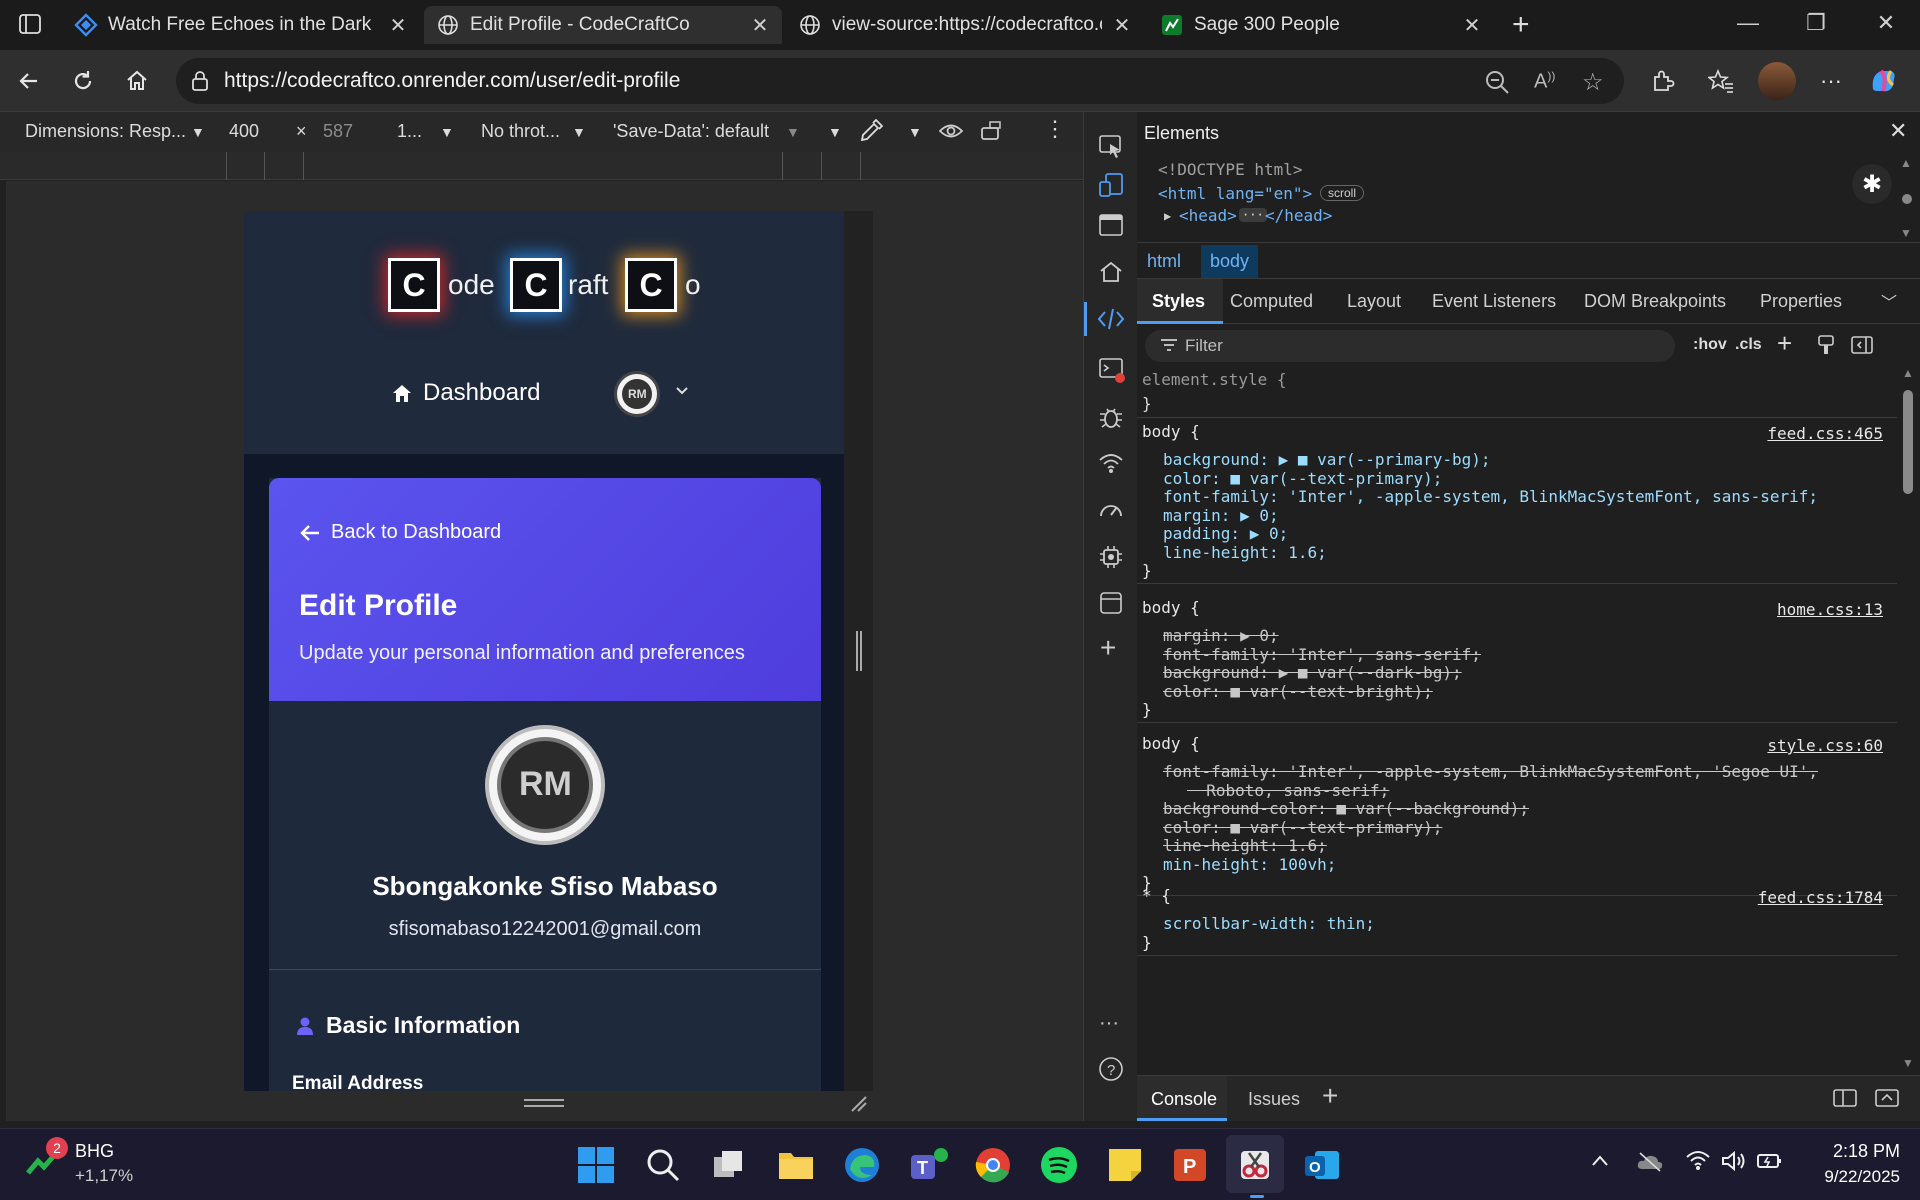 The image size is (1920, 1200). Describe the element at coordinates (1288, 790) in the screenshot. I see `css-property: Roboto, sans-serif;` at that location.